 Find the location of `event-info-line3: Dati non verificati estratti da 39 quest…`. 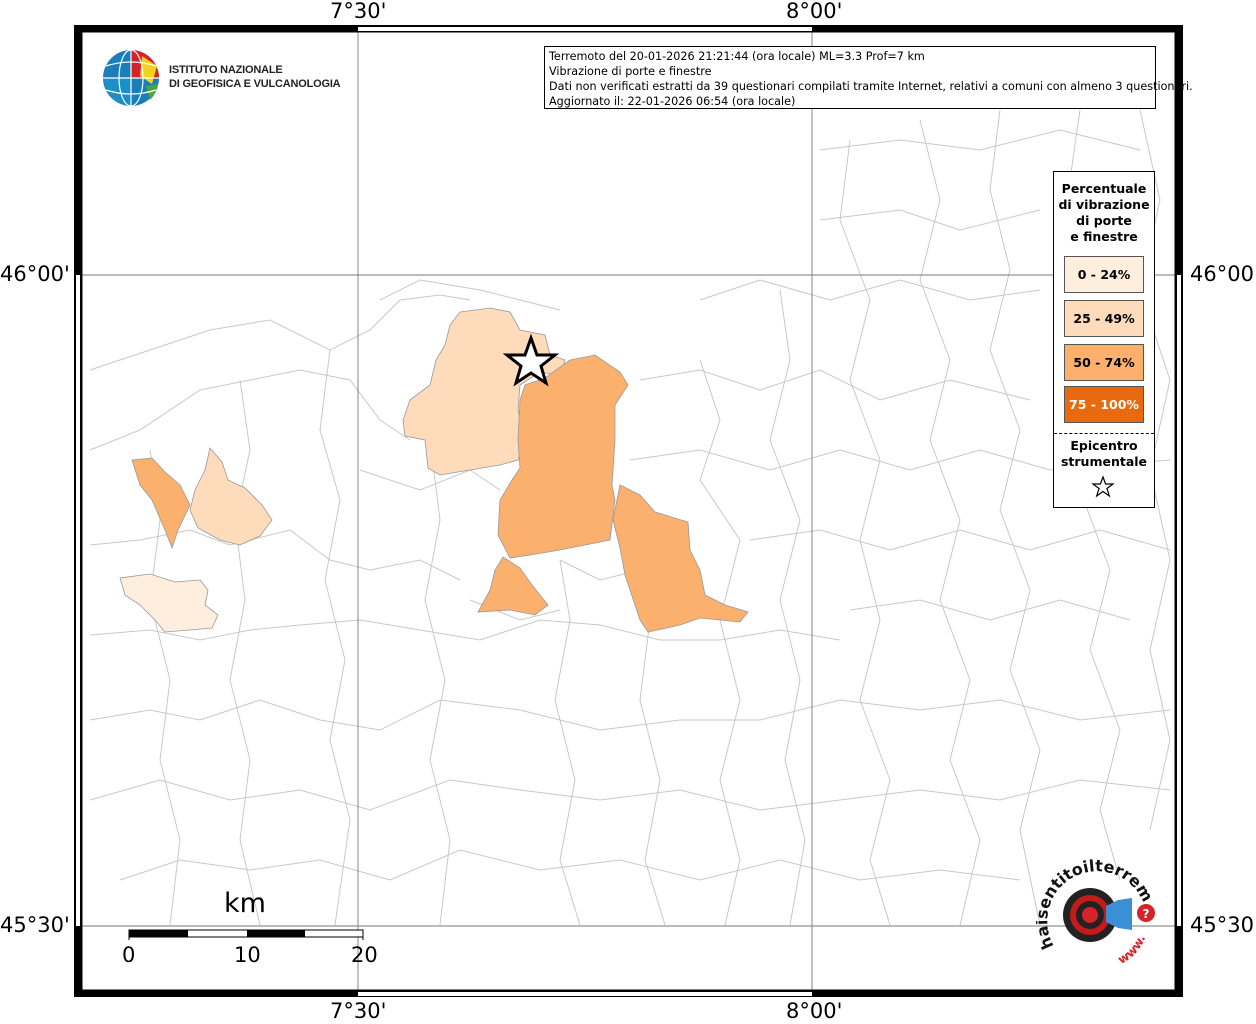

event-info-line3: Dati non verificati estratti da 39 quest… is located at coordinates (871, 86).